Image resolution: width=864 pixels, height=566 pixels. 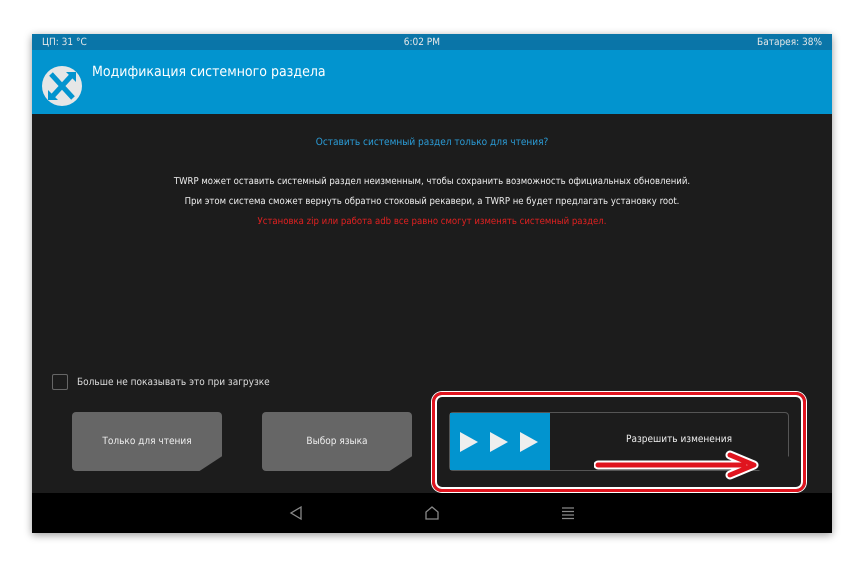 I want to click on cpu-temperature: ЦП: 31 °C, so click(x=64, y=42).